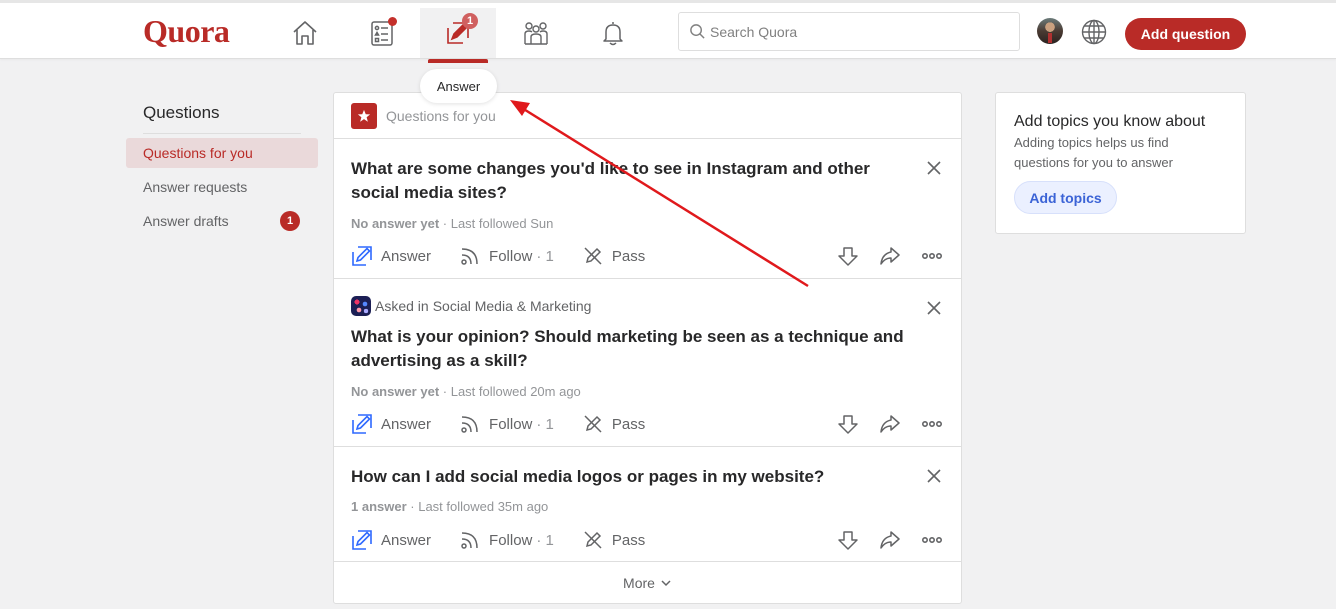 This screenshot has height=609, width=1336. I want to click on topic-link: Social Media & Marketing, so click(512, 306).